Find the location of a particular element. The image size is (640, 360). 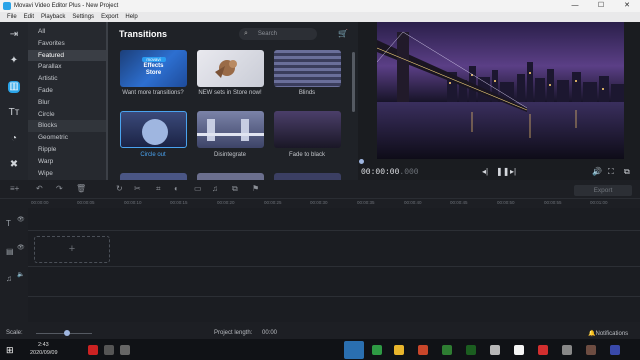

scale-slider-thumb is located at coordinates (67, 333).